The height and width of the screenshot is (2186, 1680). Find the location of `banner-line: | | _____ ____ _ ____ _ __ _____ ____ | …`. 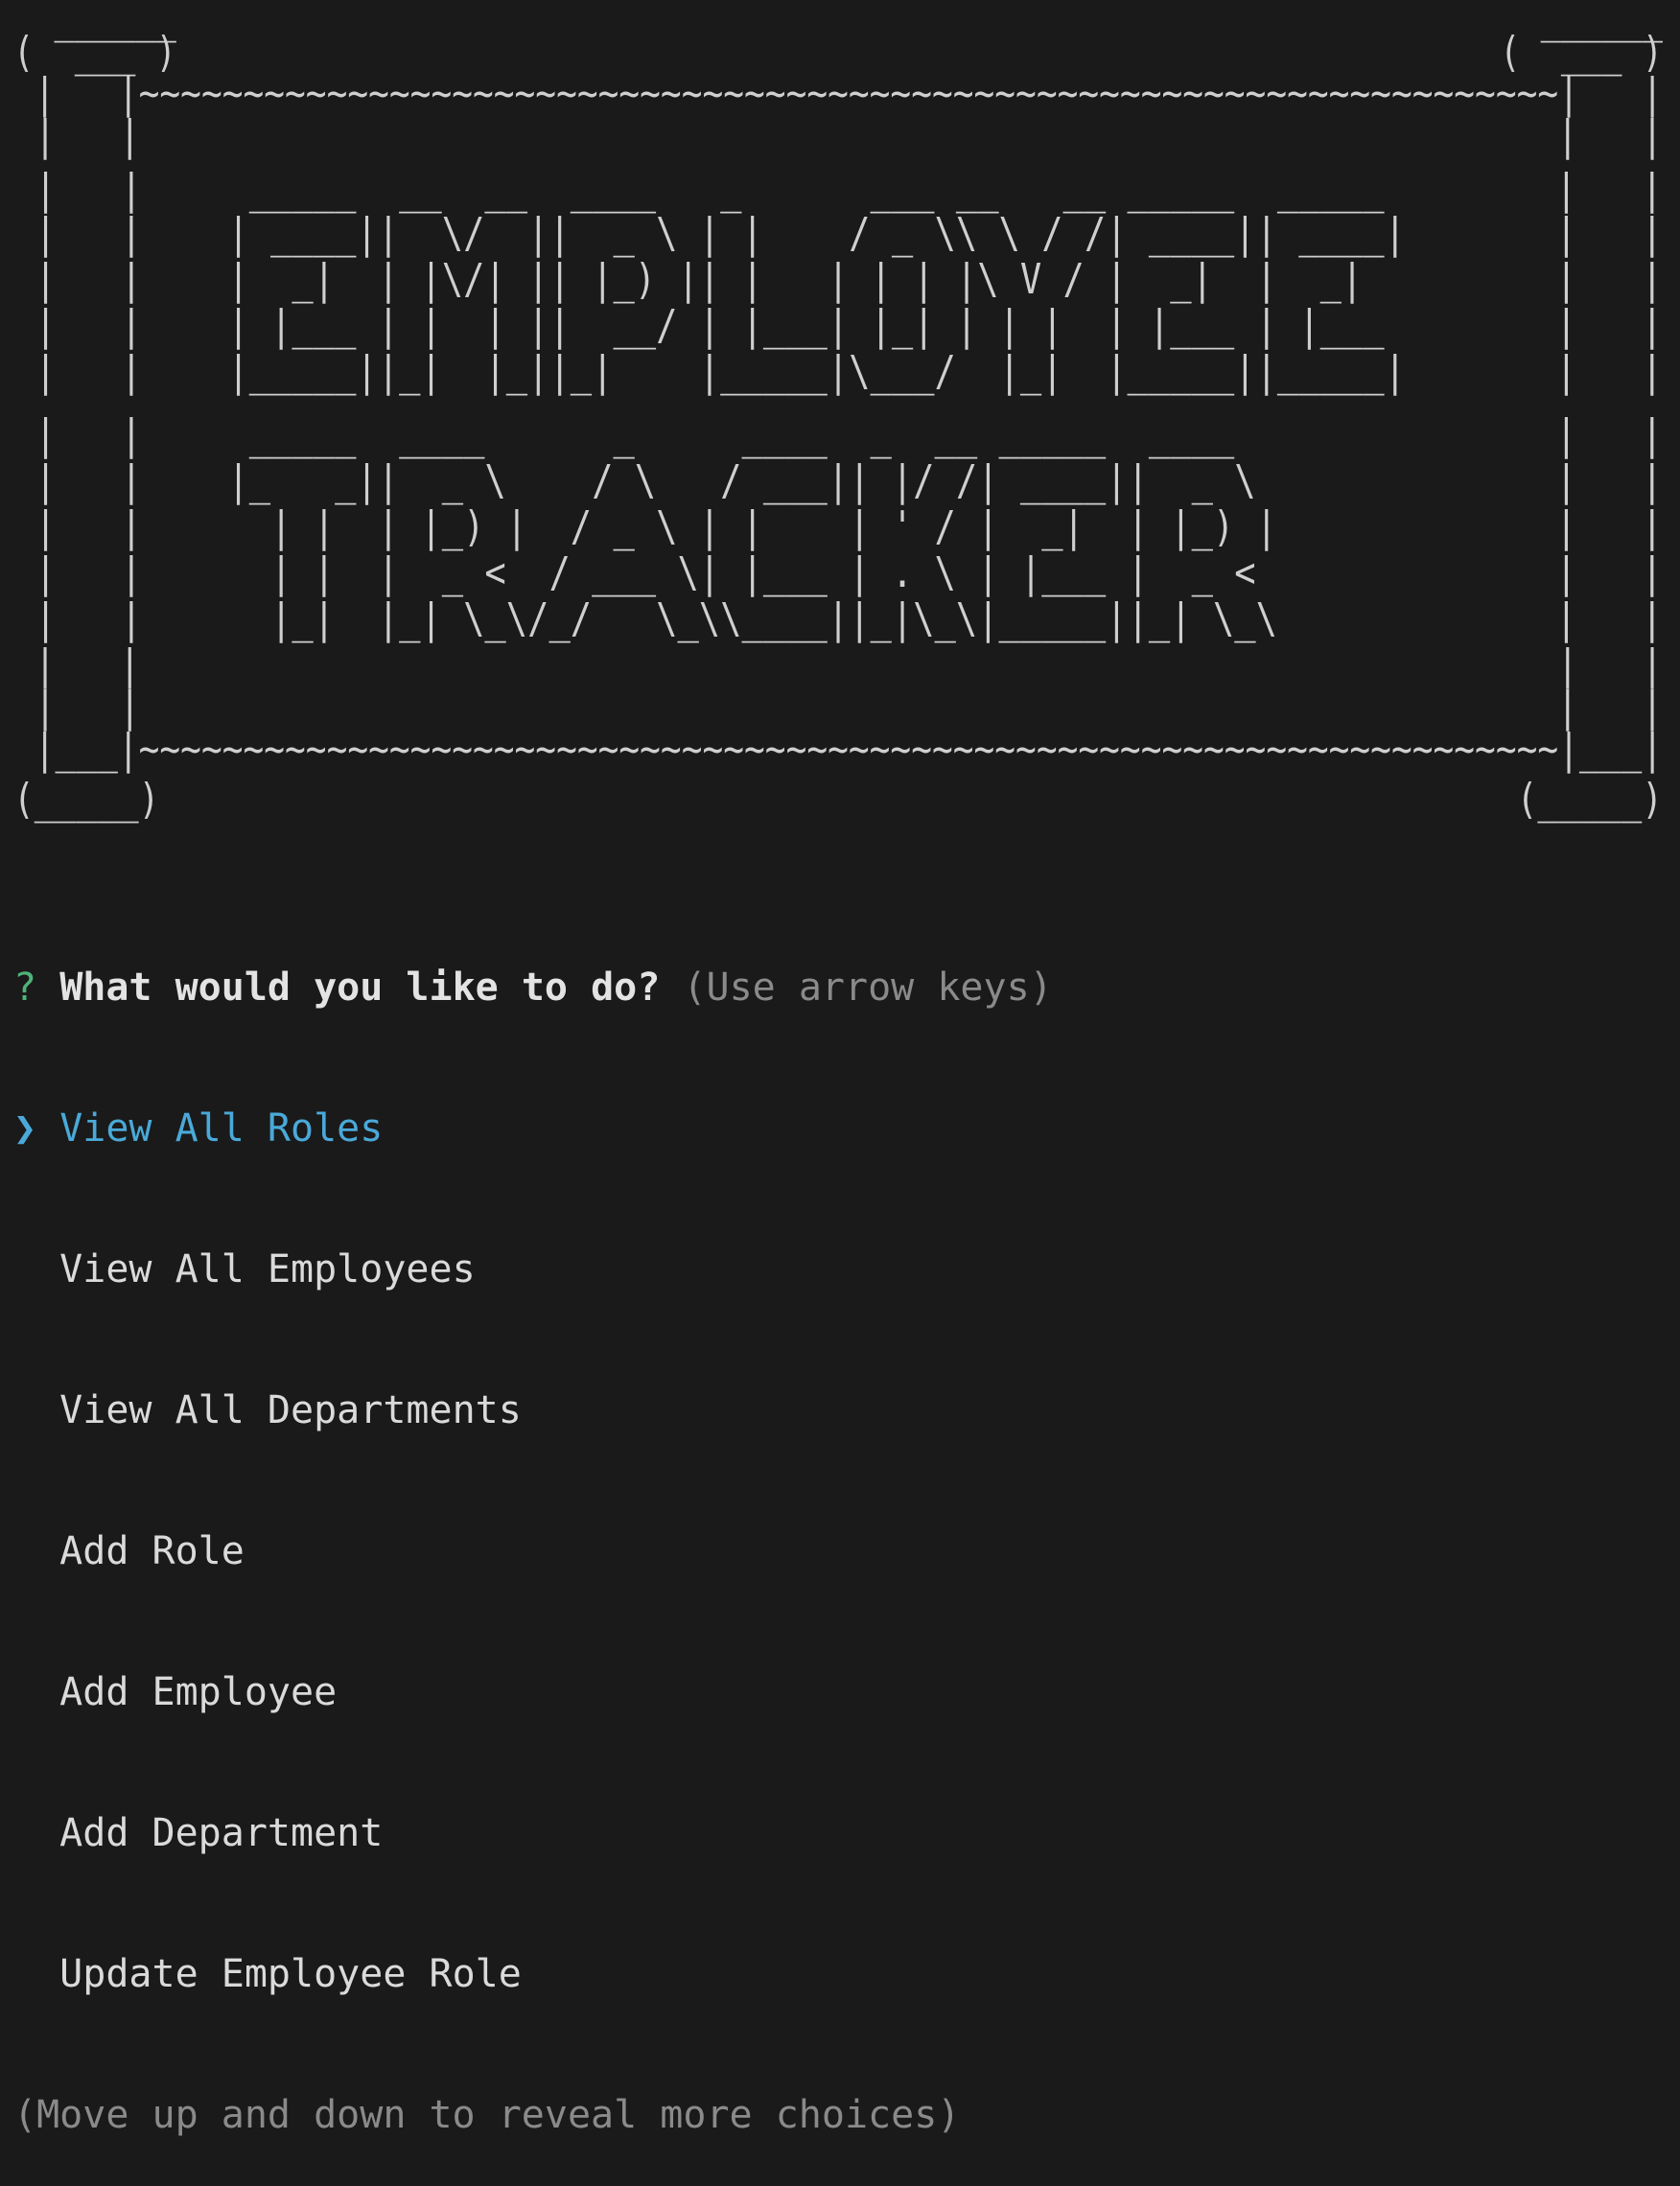

banner-line: | | _____ ____ _ ____ _ __ _____ ____ | … is located at coordinates (838, 434).